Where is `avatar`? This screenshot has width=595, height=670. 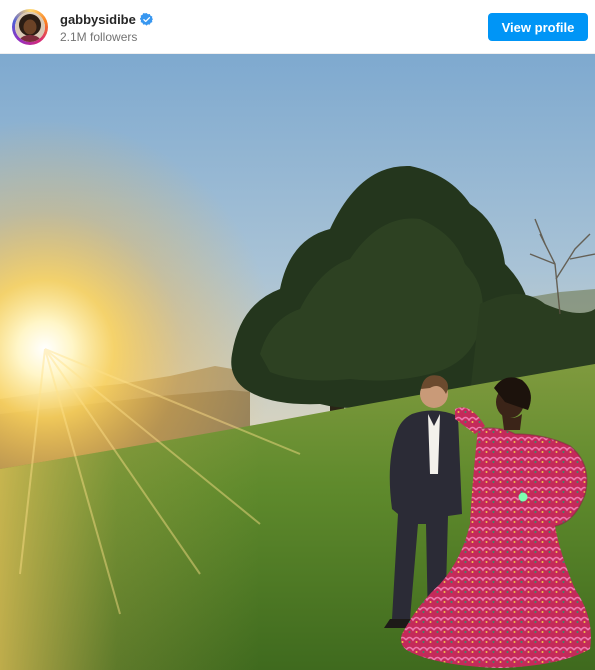 avatar is located at coordinates (30, 27).